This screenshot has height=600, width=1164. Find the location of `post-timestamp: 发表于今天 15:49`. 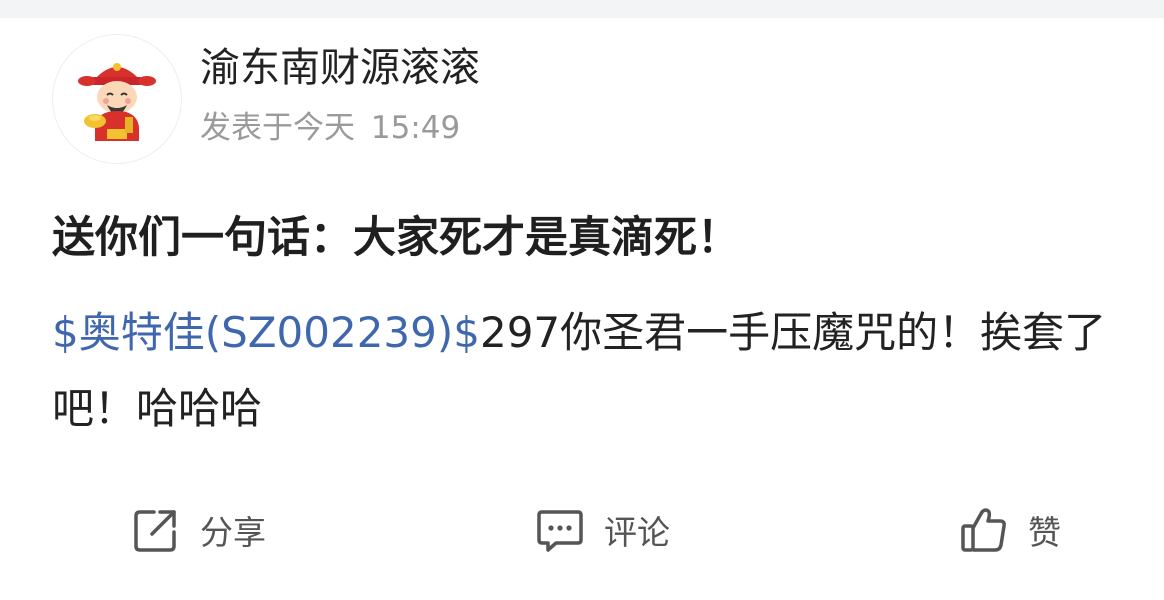

post-timestamp: 发表于今天 15:49 is located at coordinates (330, 128).